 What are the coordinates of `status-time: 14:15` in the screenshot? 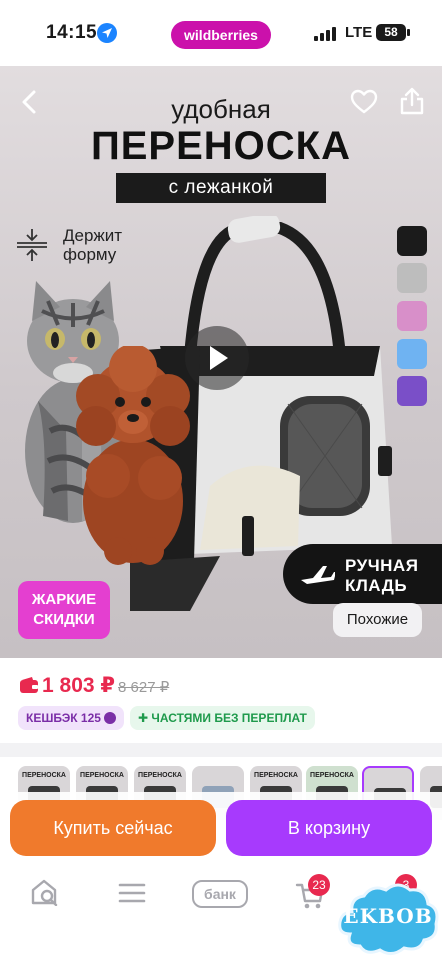 It's located at (72, 32).